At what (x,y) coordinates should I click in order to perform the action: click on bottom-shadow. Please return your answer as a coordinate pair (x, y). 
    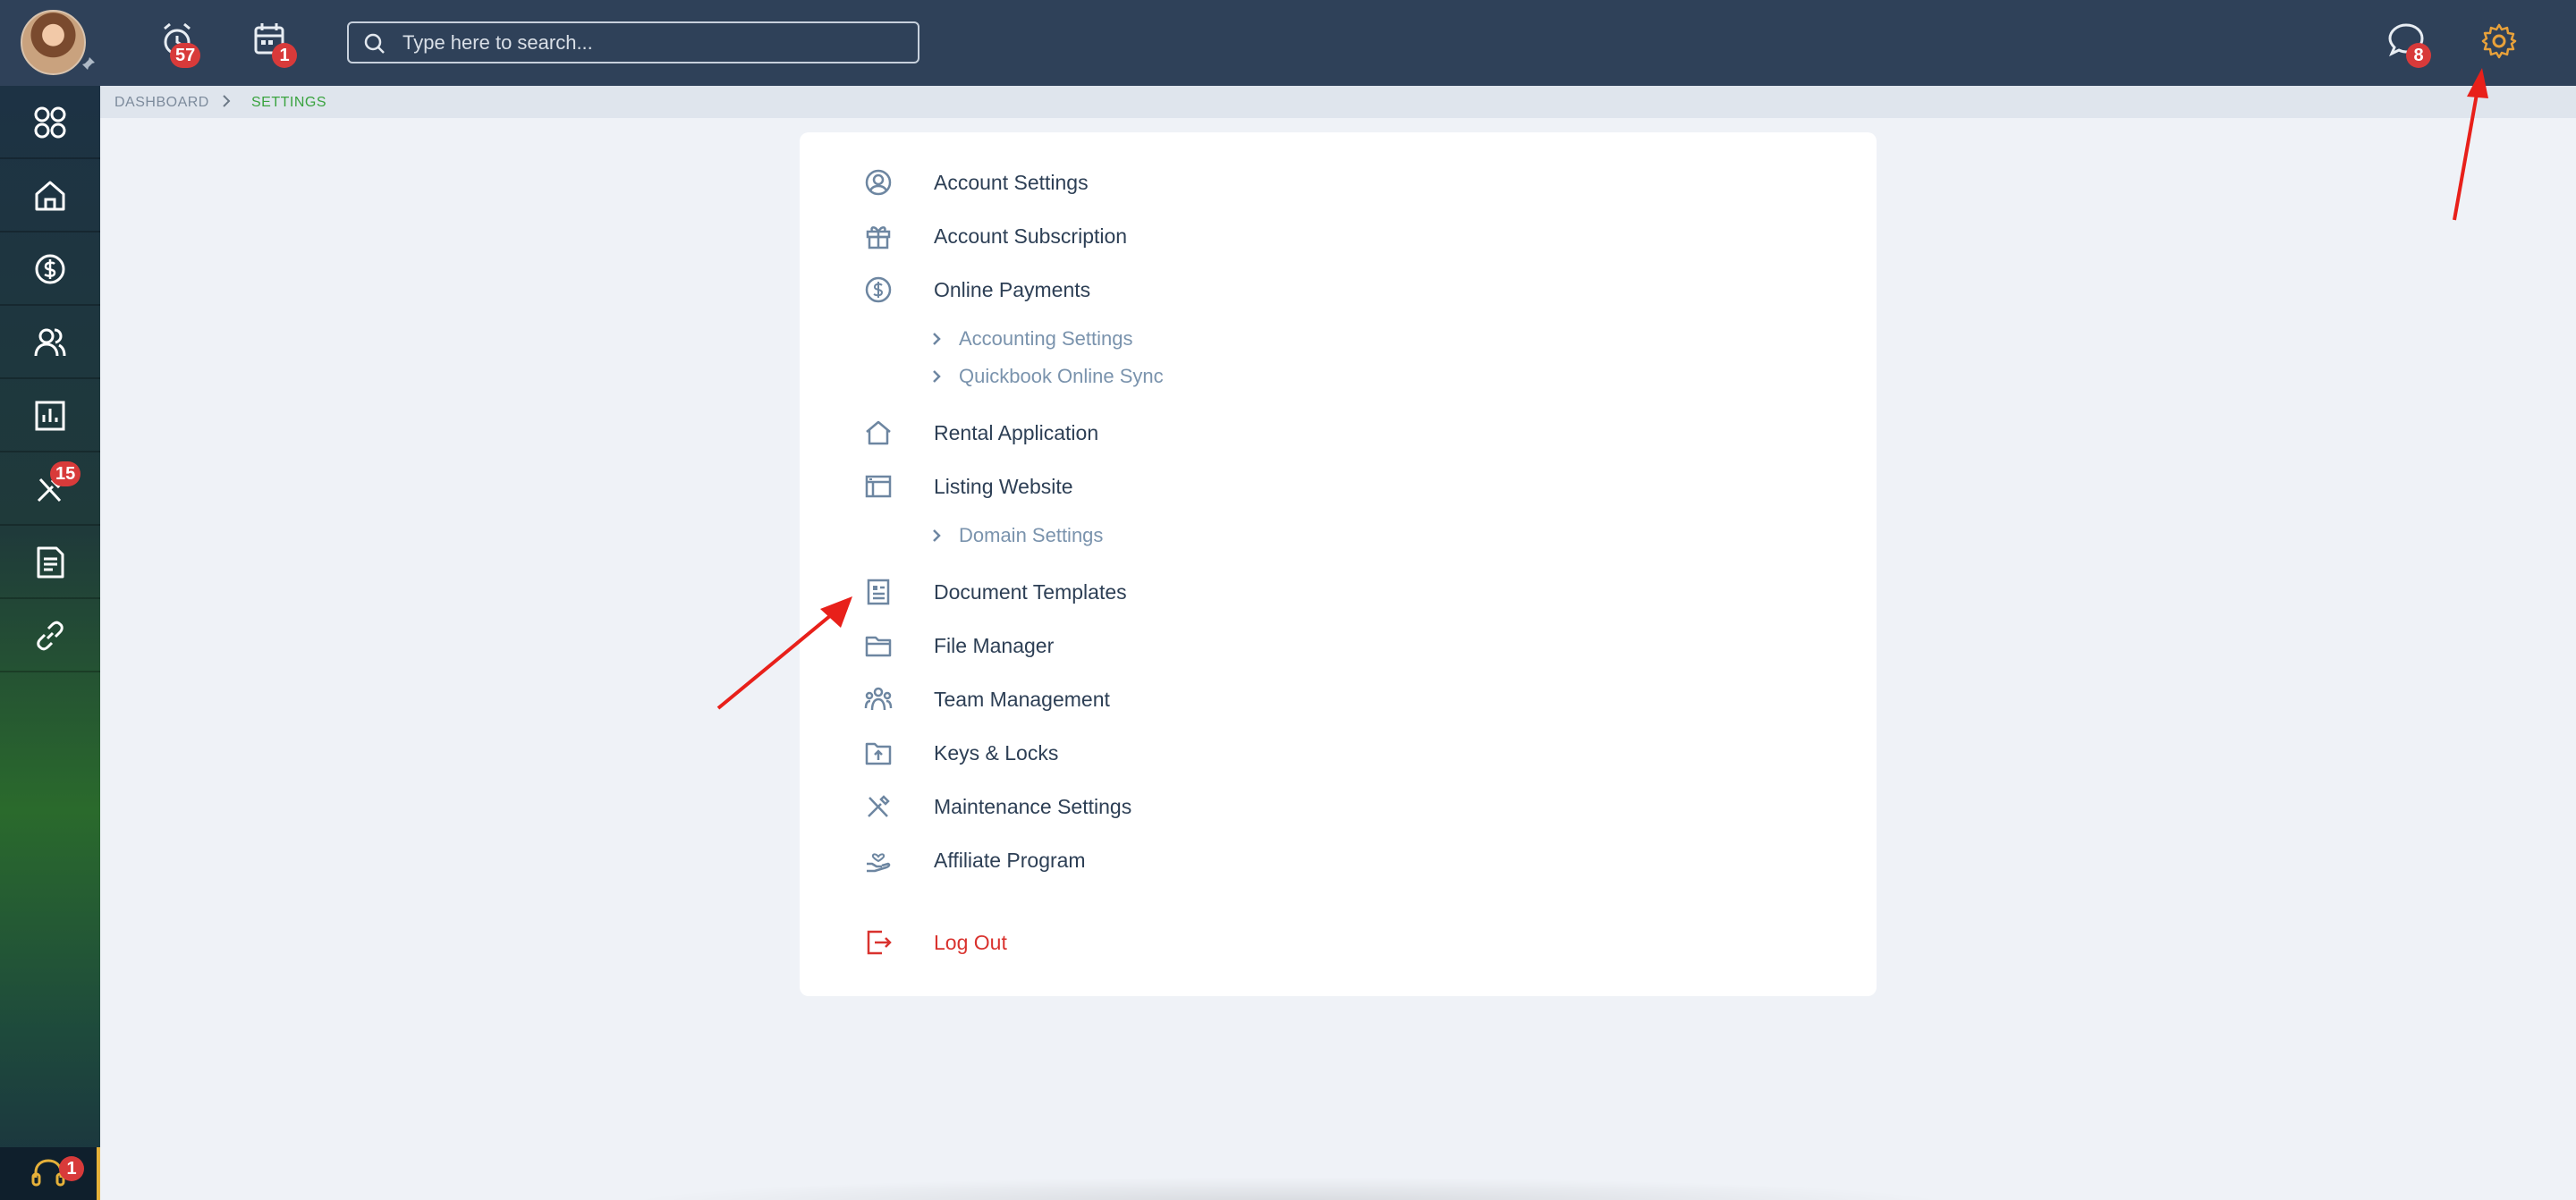
    Looking at the image, I should click on (1288, 1189).